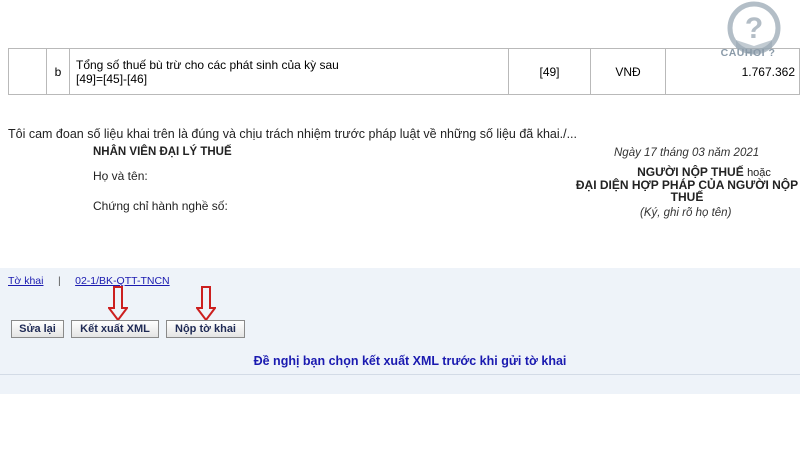 Image resolution: width=800 pixels, height=450 pixels. I want to click on submit-declaration-button: Nộp tờ khai, so click(205, 329).